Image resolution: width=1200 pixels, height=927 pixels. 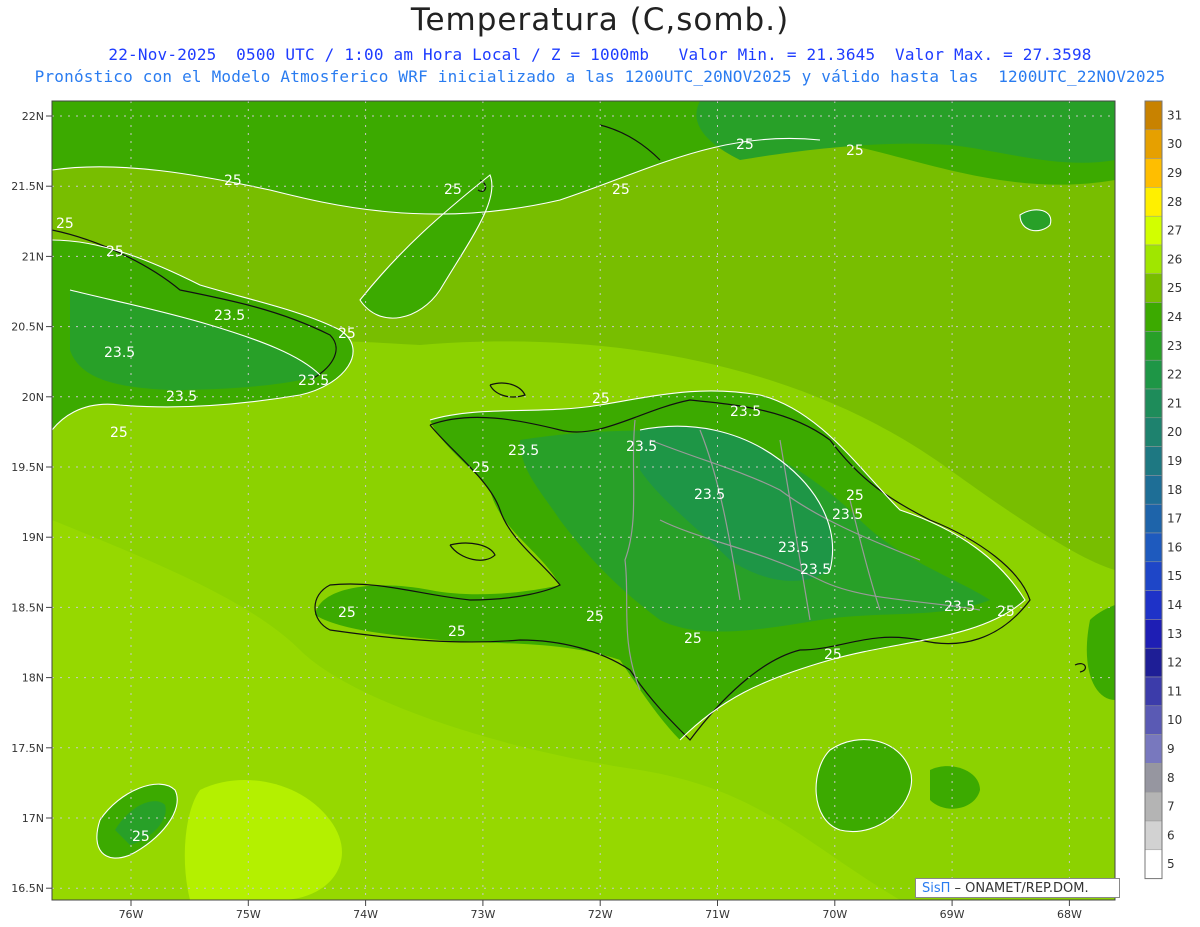 What do you see at coordinates (248, 914) in the screenshot?
I see `lon-label: 75W` at bounding box center [248, 914].